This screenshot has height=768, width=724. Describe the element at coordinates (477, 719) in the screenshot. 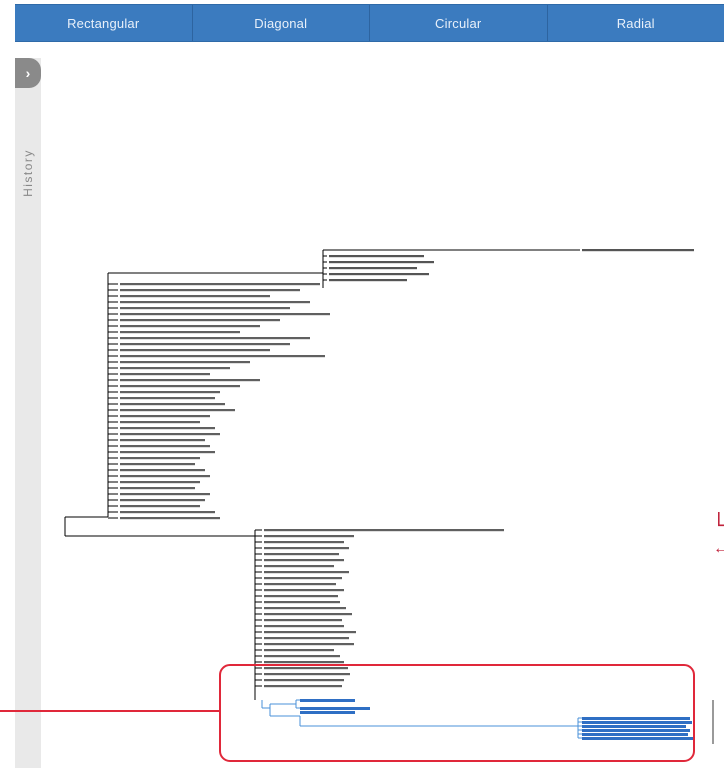

I see `highlighted-clade` at that location.